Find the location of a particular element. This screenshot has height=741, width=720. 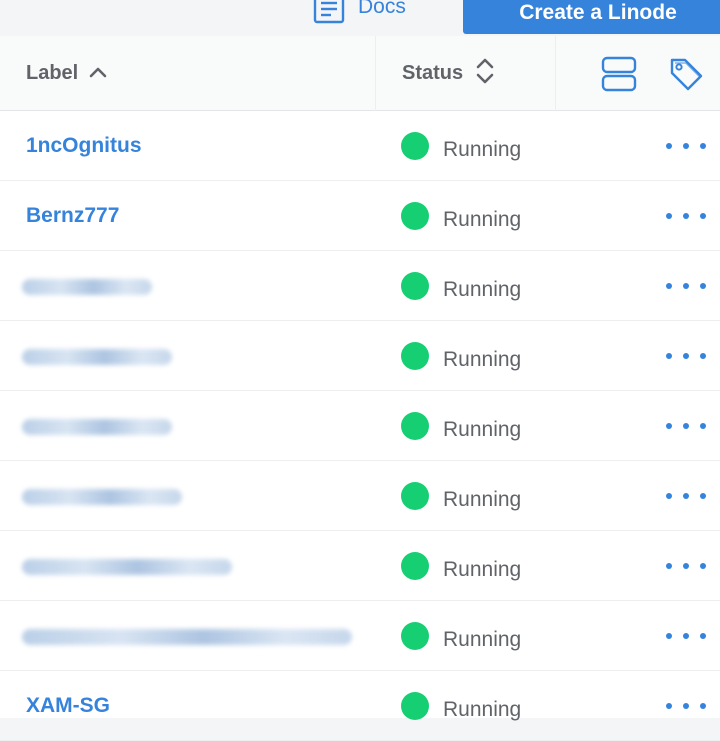

chevron-up-icon is located at coordinates (98, 73).